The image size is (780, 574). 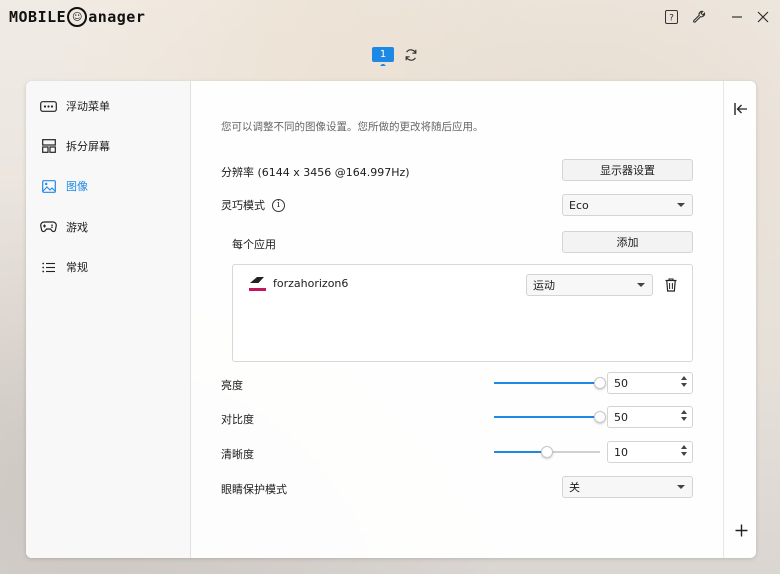 What do you see at coordinates (237, 454) in the screenshot?
I see `sharpness-label: 清晰度` at bounding box center [237, 454].